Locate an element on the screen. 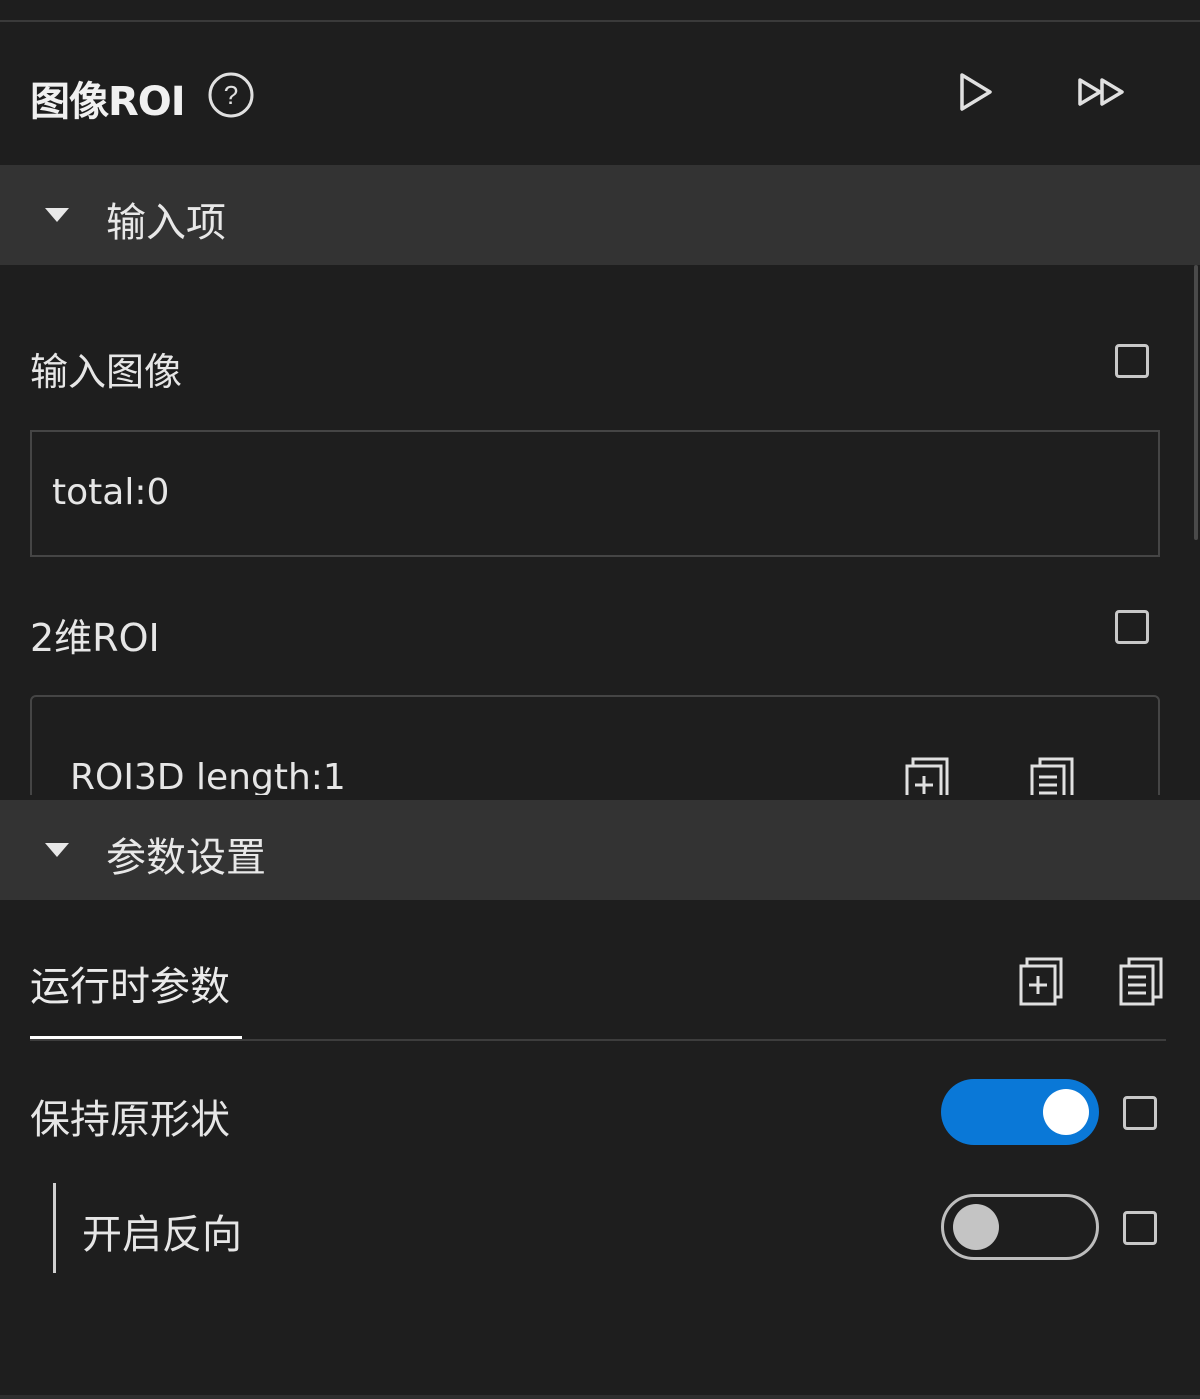 This screenshot has width=1200, height=1399. scrollbar is located at coordinates (1196, 402).